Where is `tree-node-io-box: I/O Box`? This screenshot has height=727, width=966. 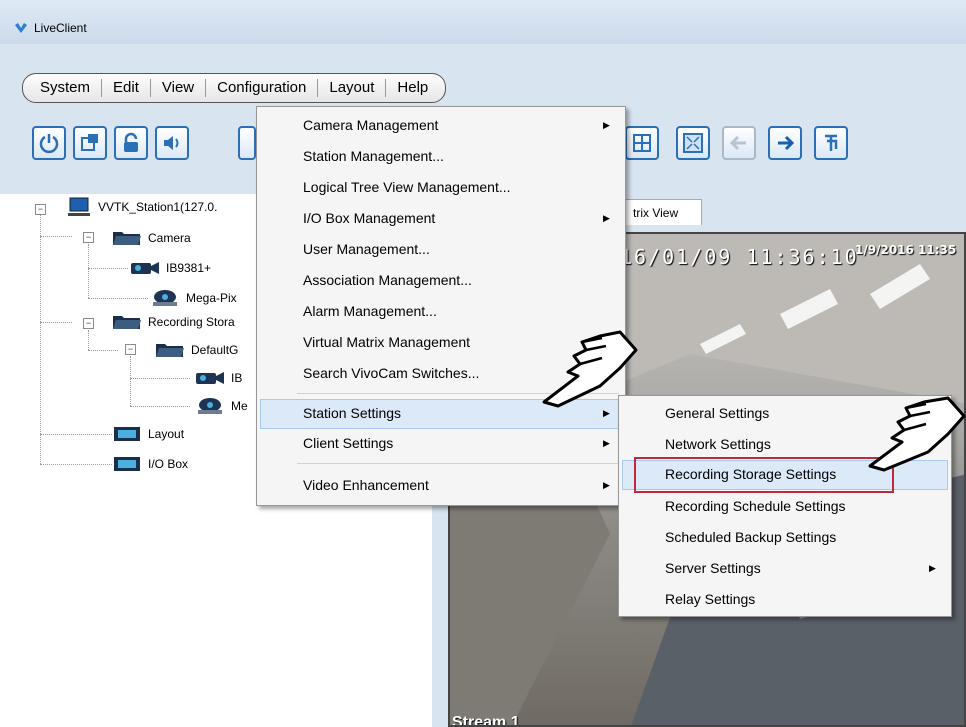
tree-node-io-box: I/O Box is located at coordinates (150, 464).